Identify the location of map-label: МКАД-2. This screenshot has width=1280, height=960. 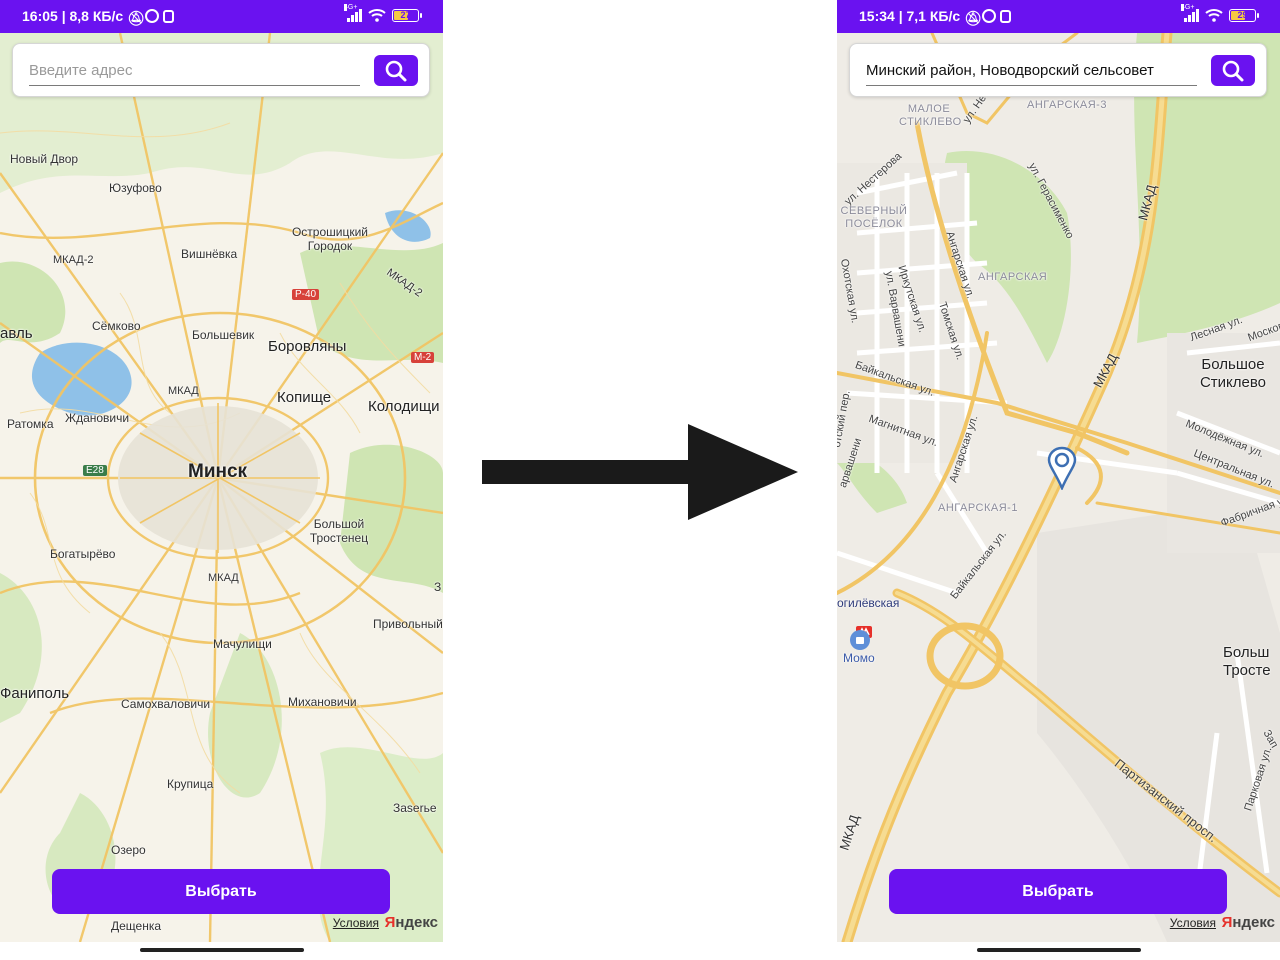
(73, 260).